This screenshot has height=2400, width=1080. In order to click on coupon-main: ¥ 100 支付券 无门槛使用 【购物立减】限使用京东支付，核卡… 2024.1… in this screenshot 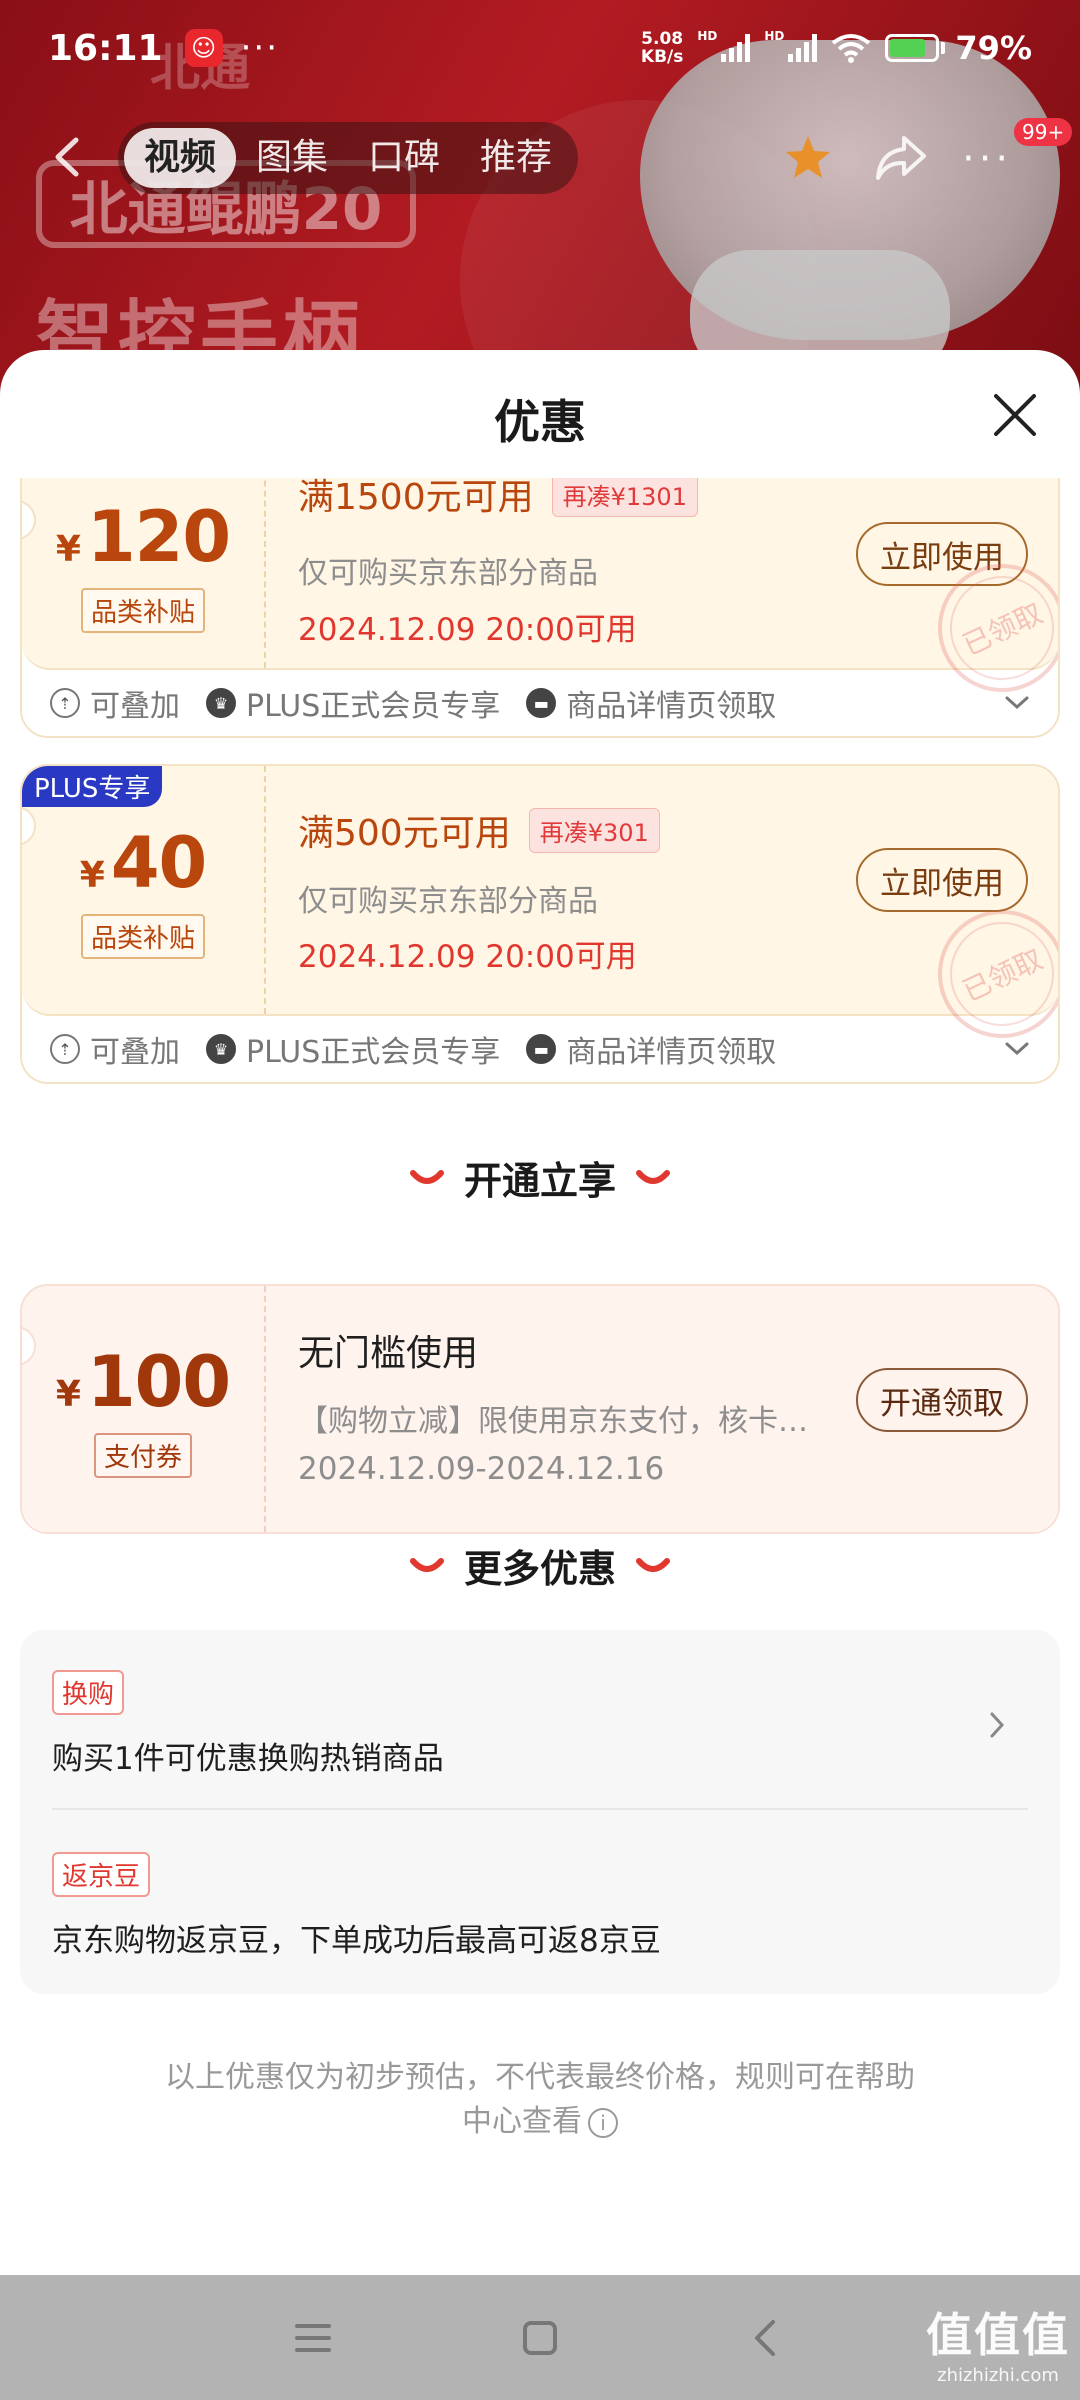, I will do `click(540, 1409)`.